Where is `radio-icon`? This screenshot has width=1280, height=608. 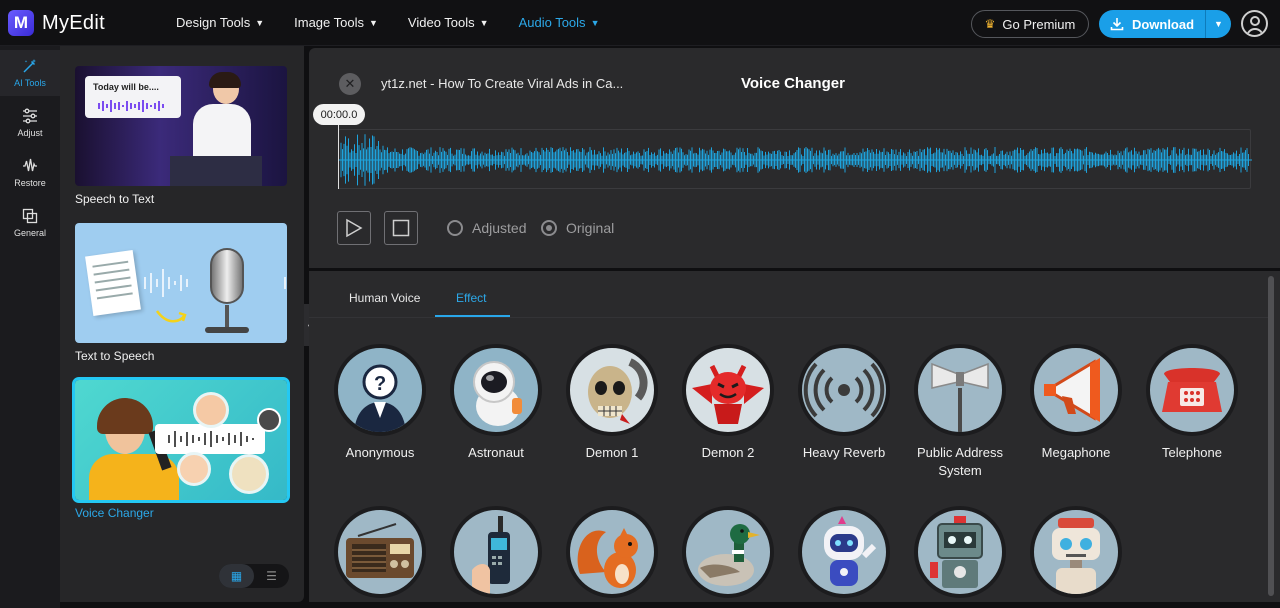
radio-icon is located at coordinates (380, 552).